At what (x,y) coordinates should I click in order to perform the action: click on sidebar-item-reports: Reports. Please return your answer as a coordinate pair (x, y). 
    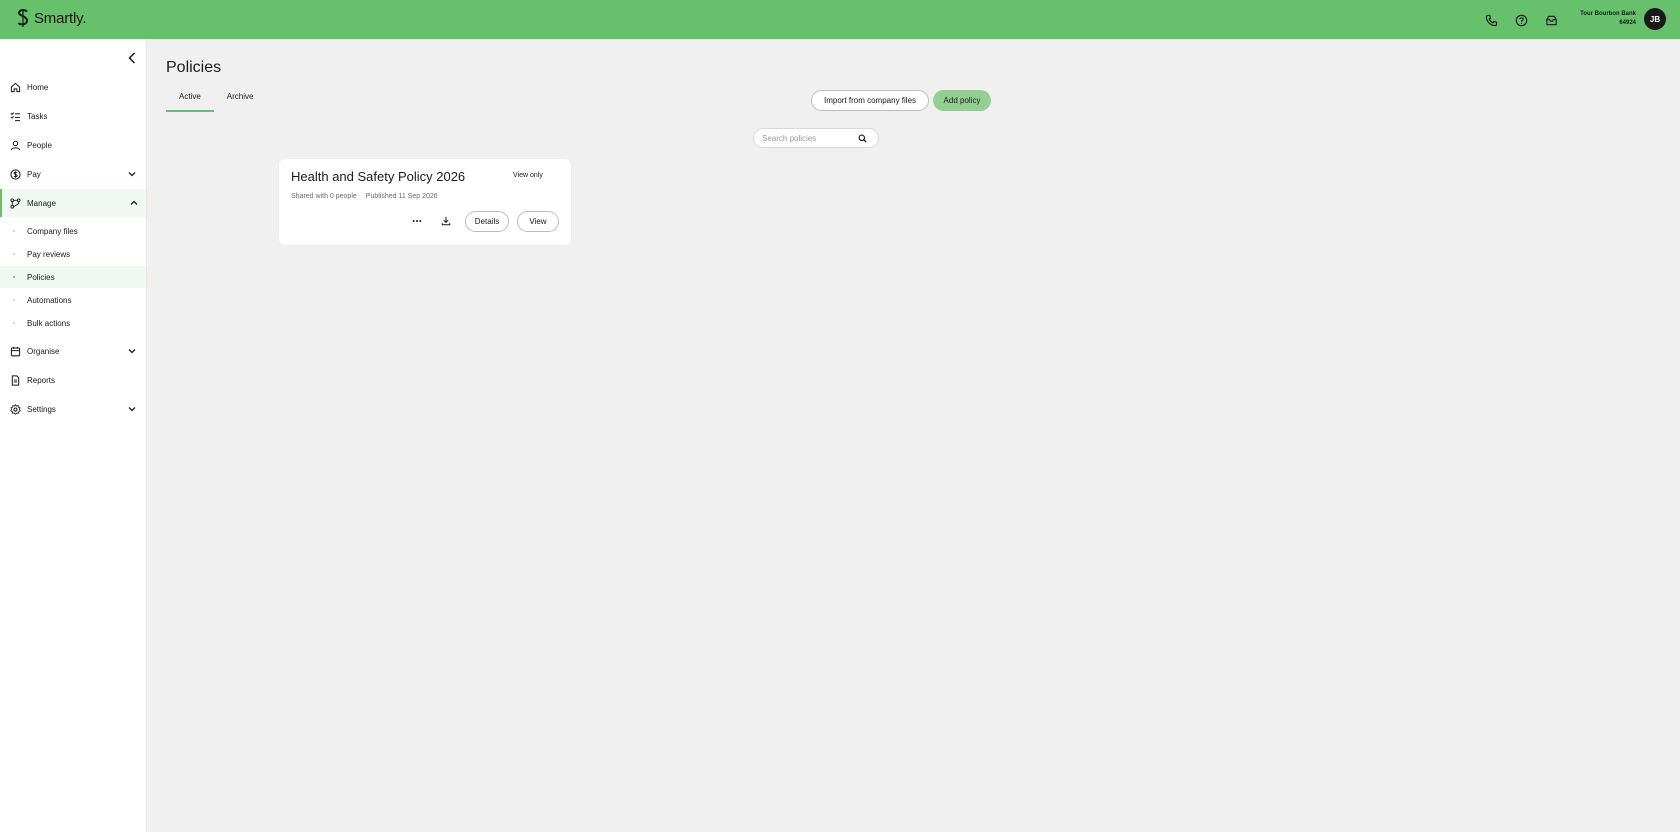
    Looking at the image, I should click on (73, 380).